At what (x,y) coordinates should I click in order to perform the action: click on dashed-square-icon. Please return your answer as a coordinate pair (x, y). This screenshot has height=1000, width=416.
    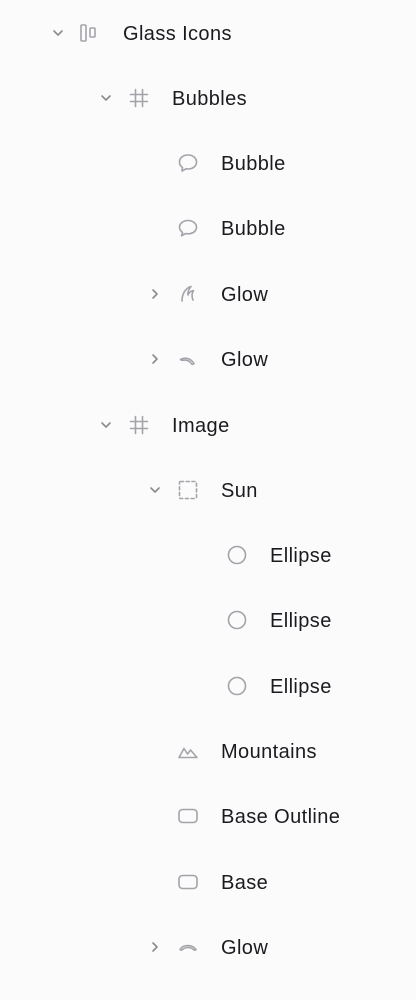
    Looking at the image, I should click on (188, 490).